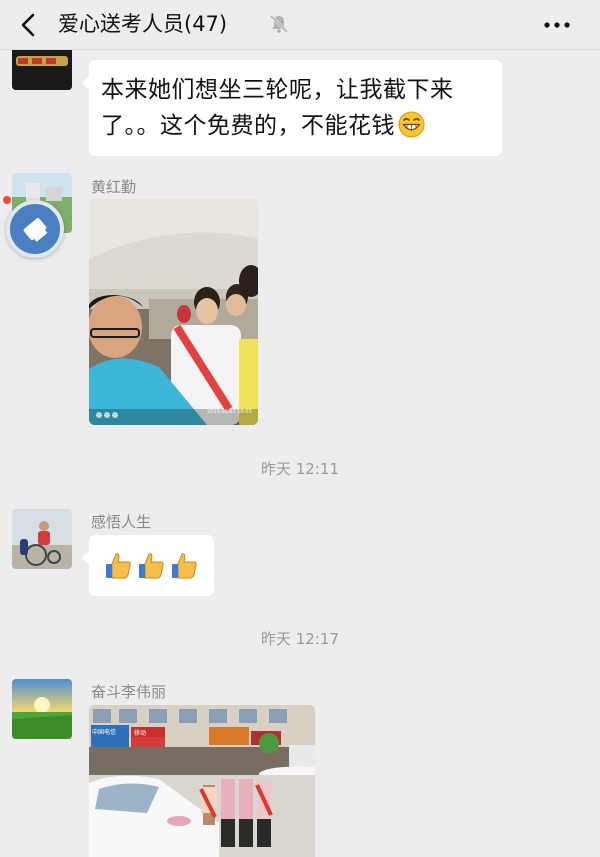 The width and height of the screenshot is (600, 857). I want to click on sender-name: 黄红勤, so click(114, 187).